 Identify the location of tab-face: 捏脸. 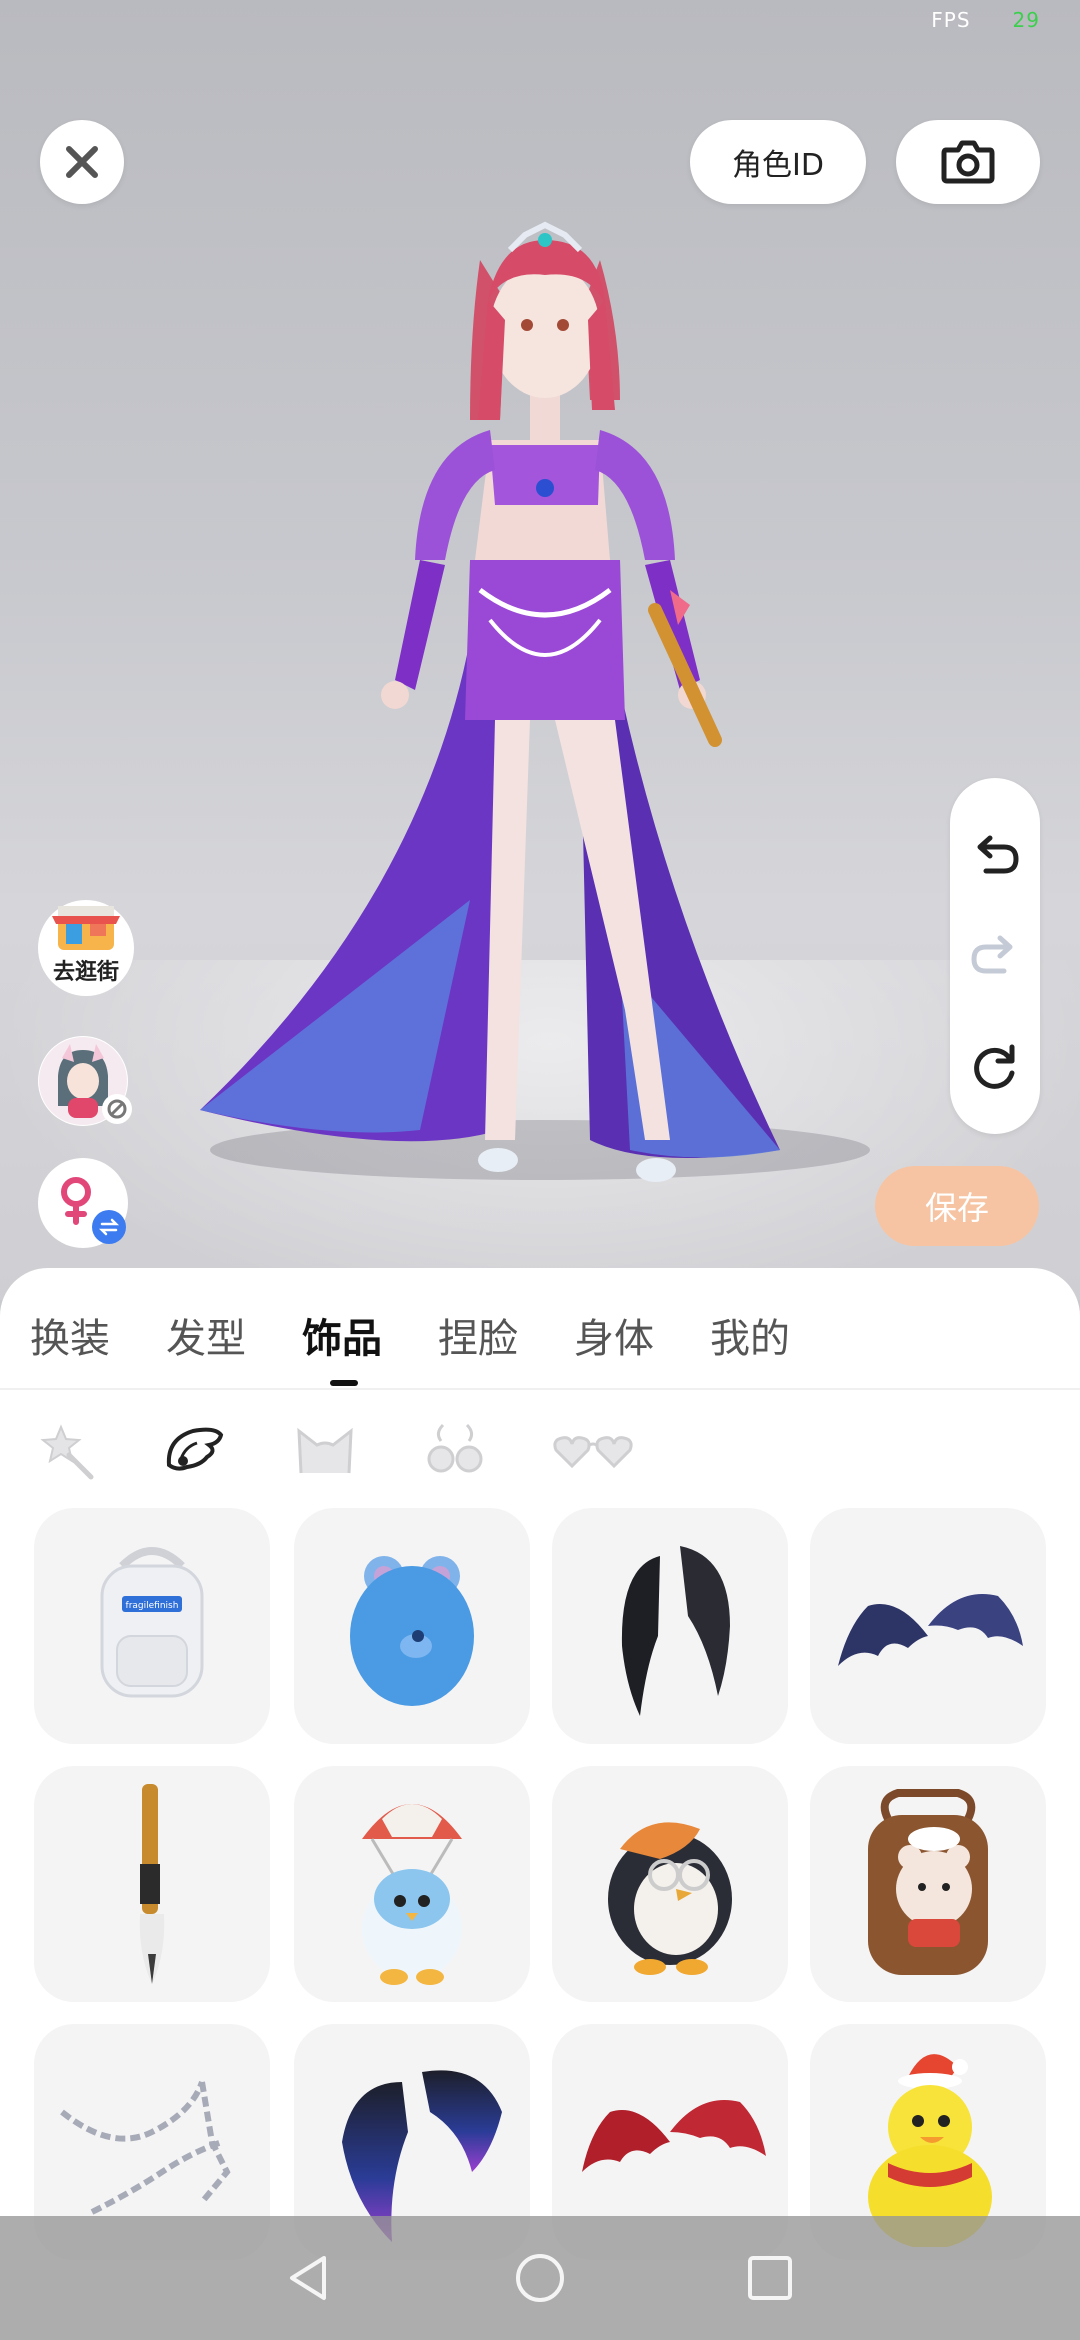
(478, 1335).